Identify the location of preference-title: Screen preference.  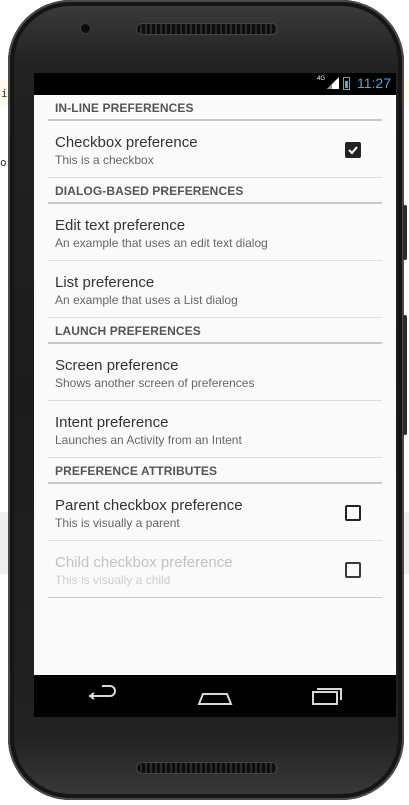
(117, 365).